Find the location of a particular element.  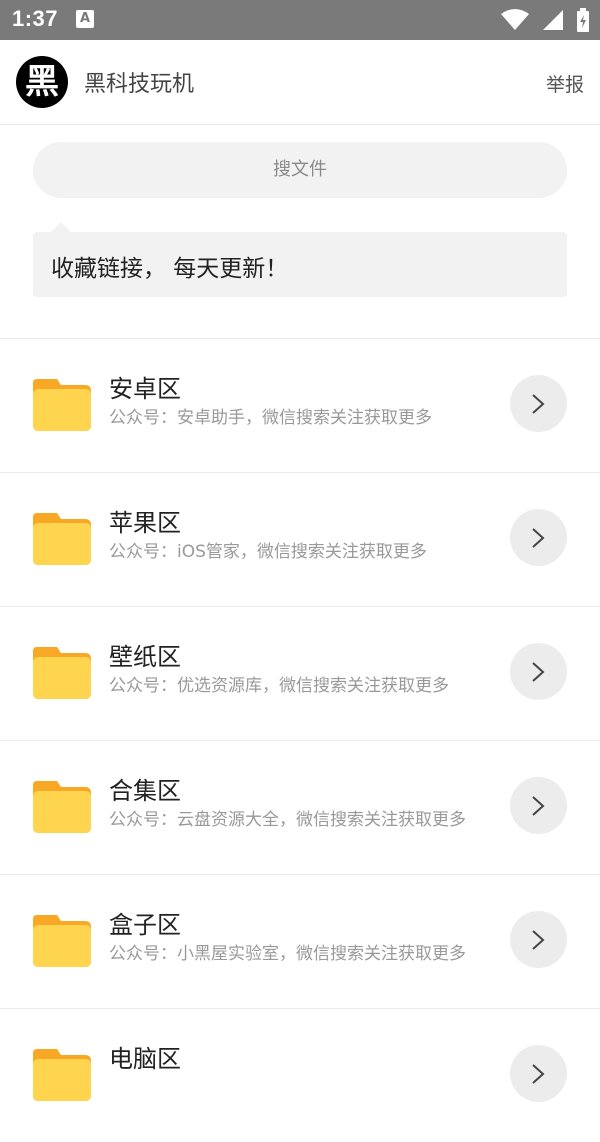

folder-name: 合集区 is located at coordinates (145, 791).